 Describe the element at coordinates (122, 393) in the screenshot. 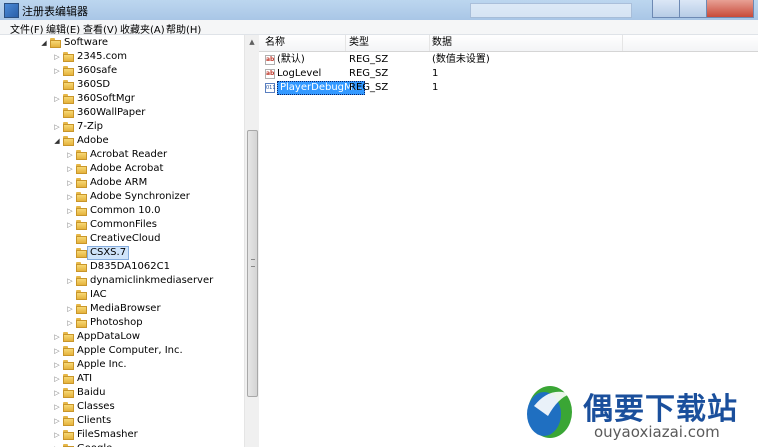

I see `tree-node: ▷ Baidu` at that location.